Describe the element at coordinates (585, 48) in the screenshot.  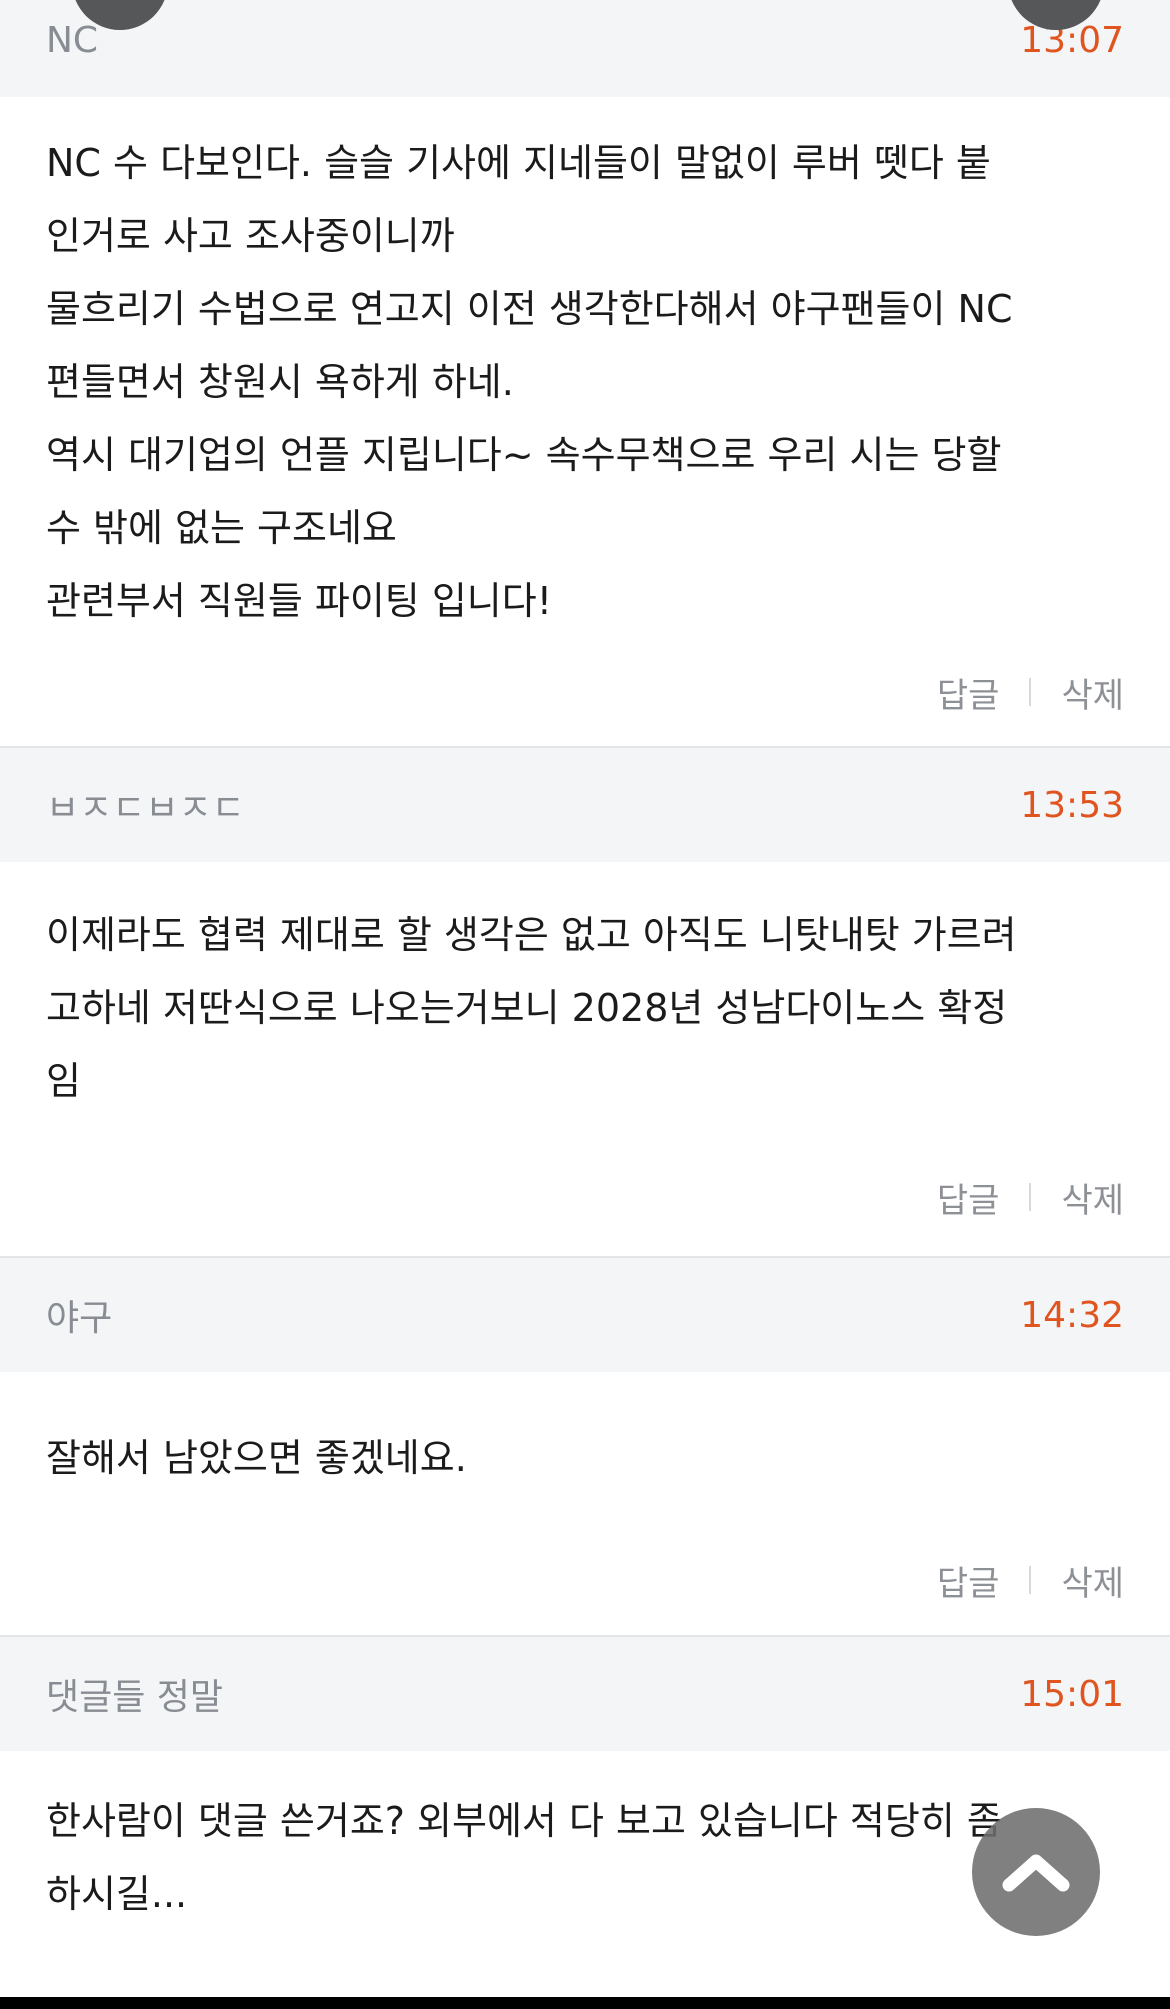
I see `comment-header: NC 13:07` at that location.